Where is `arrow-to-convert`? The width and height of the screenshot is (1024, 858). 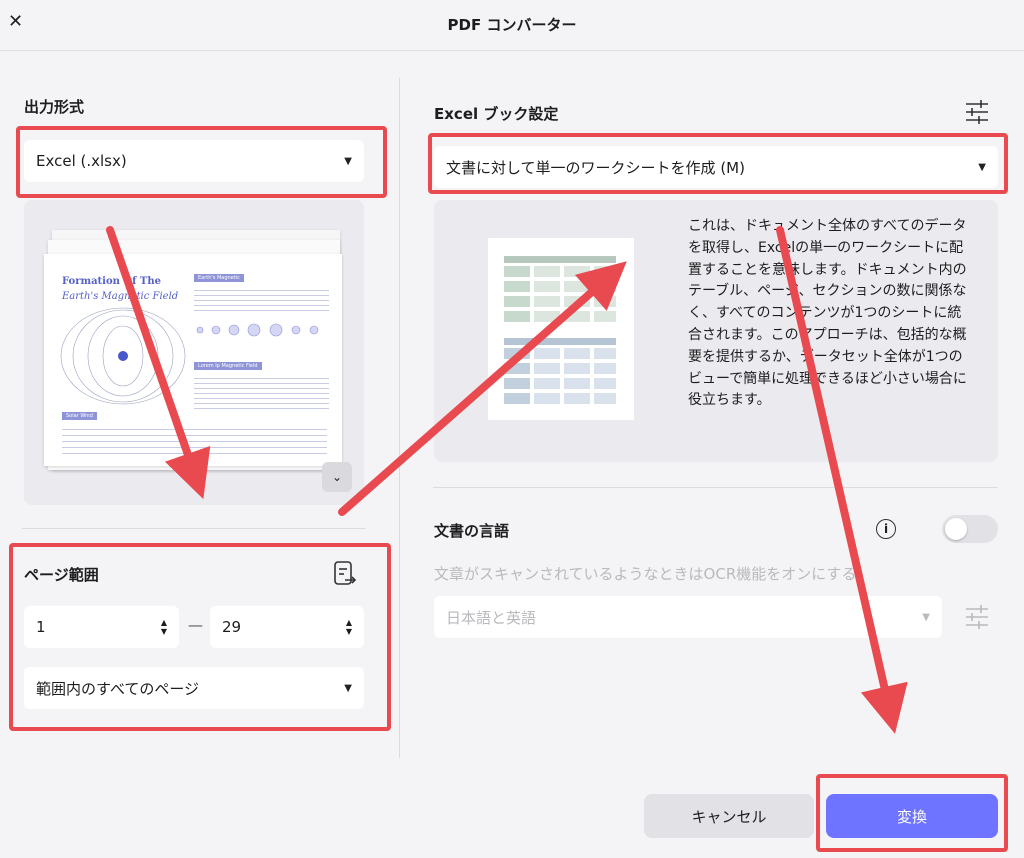 arrow-to-convert is located at coordinates (842, 480).